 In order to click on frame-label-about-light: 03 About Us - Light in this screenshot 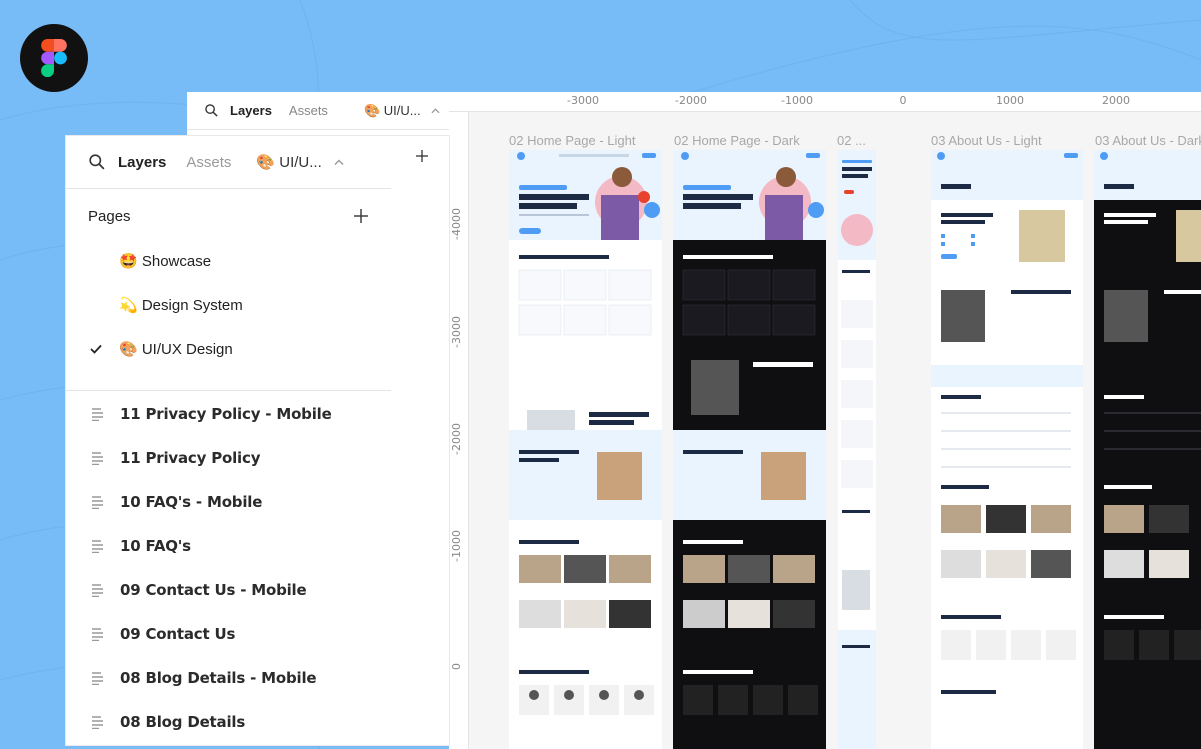, I will do `click(986, 140)`.